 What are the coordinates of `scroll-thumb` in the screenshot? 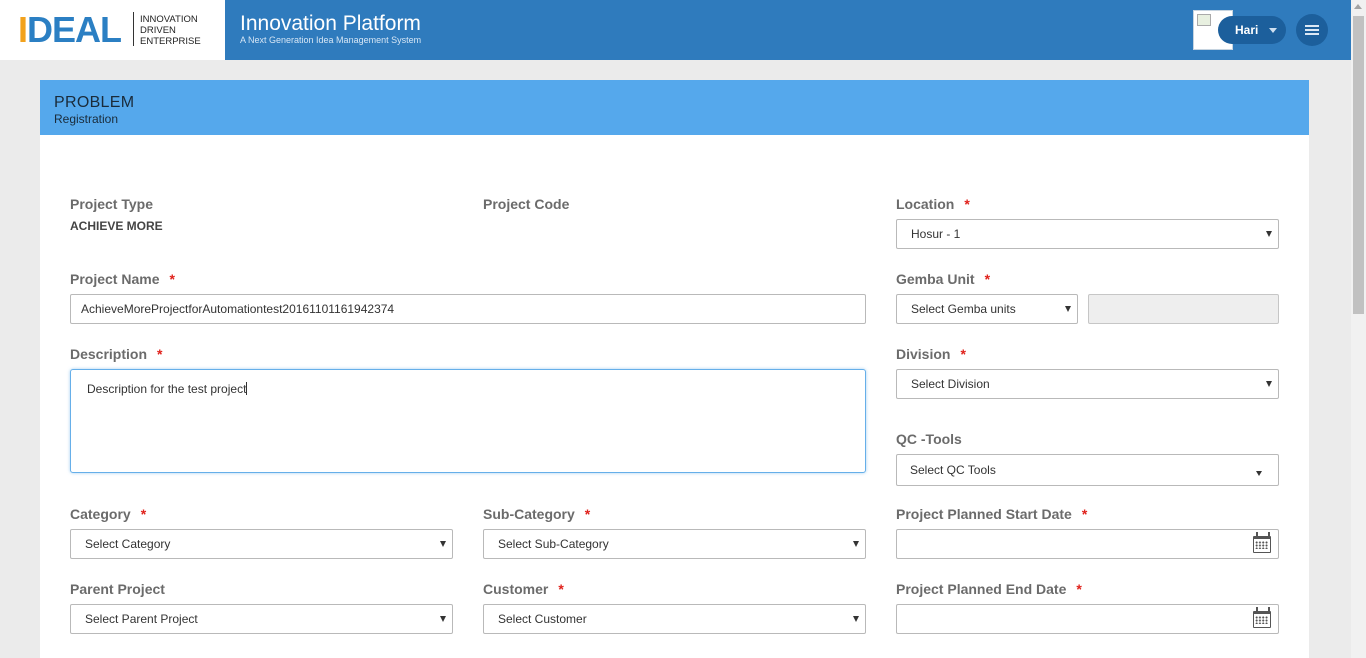 It's located at (1358, 165).